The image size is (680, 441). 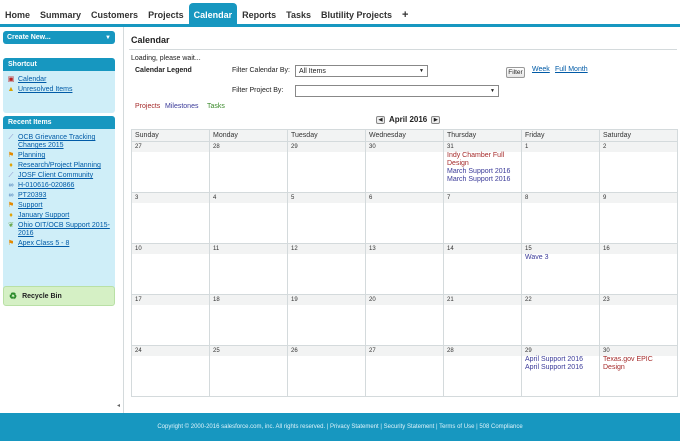 What do you see at coordinates (482, 218) in the screenshot?
I see `calendar-day-cell: 7` at bounding box center [482, 218].